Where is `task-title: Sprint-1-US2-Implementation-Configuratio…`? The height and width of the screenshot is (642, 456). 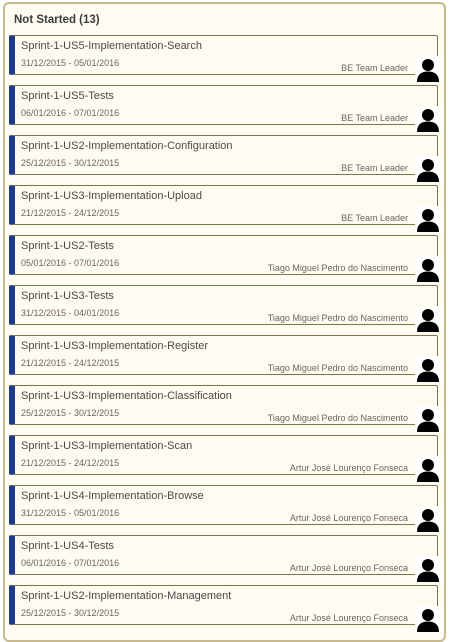 task-title: Sprint-1-US2-Implementation-Configuratio… is located at coordinates (127, 146).